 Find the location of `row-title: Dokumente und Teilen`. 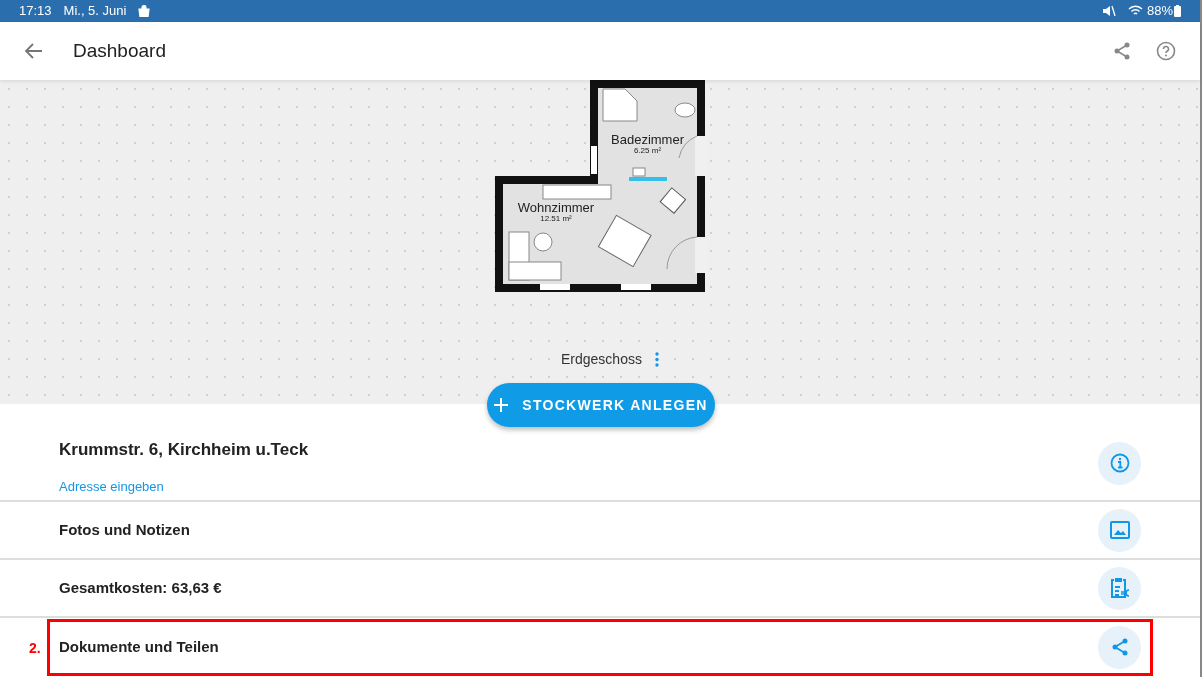

row-title: Dokumente und Teilen is located at coordinates (139, 646).